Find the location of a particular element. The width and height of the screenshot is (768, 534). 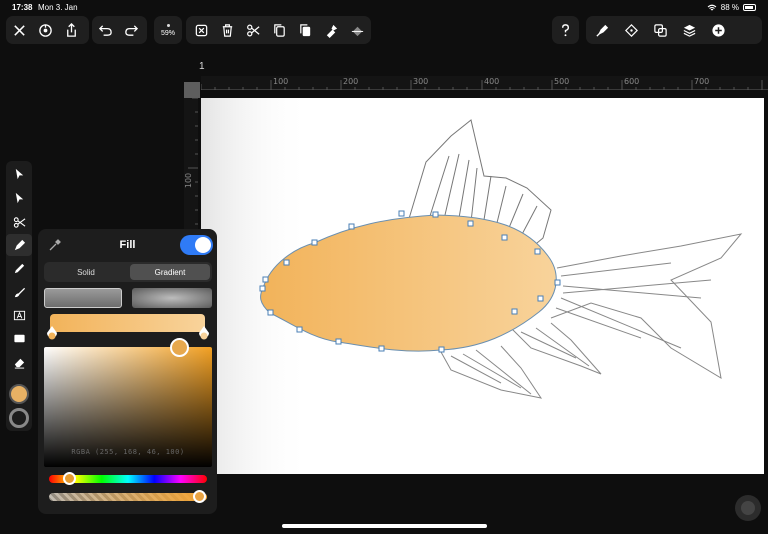

pencil-icon is located at coordinates (19, 268).